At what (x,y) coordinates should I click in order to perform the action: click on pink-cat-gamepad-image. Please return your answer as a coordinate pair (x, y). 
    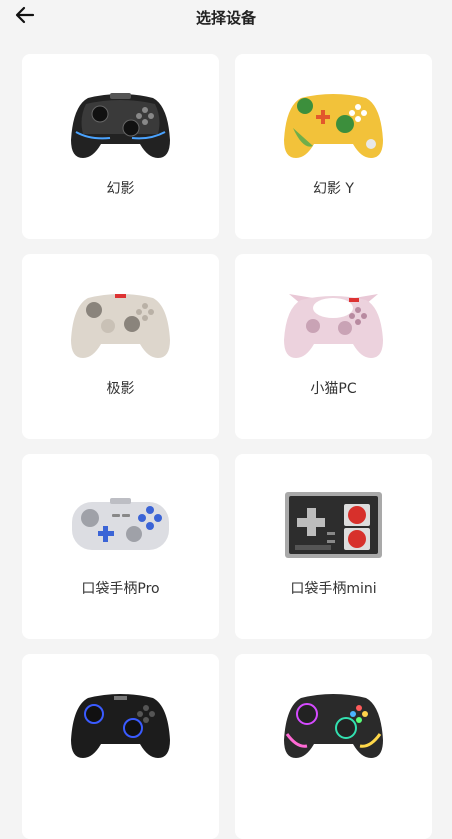
    Looking at the image, I should click on (333, 326).